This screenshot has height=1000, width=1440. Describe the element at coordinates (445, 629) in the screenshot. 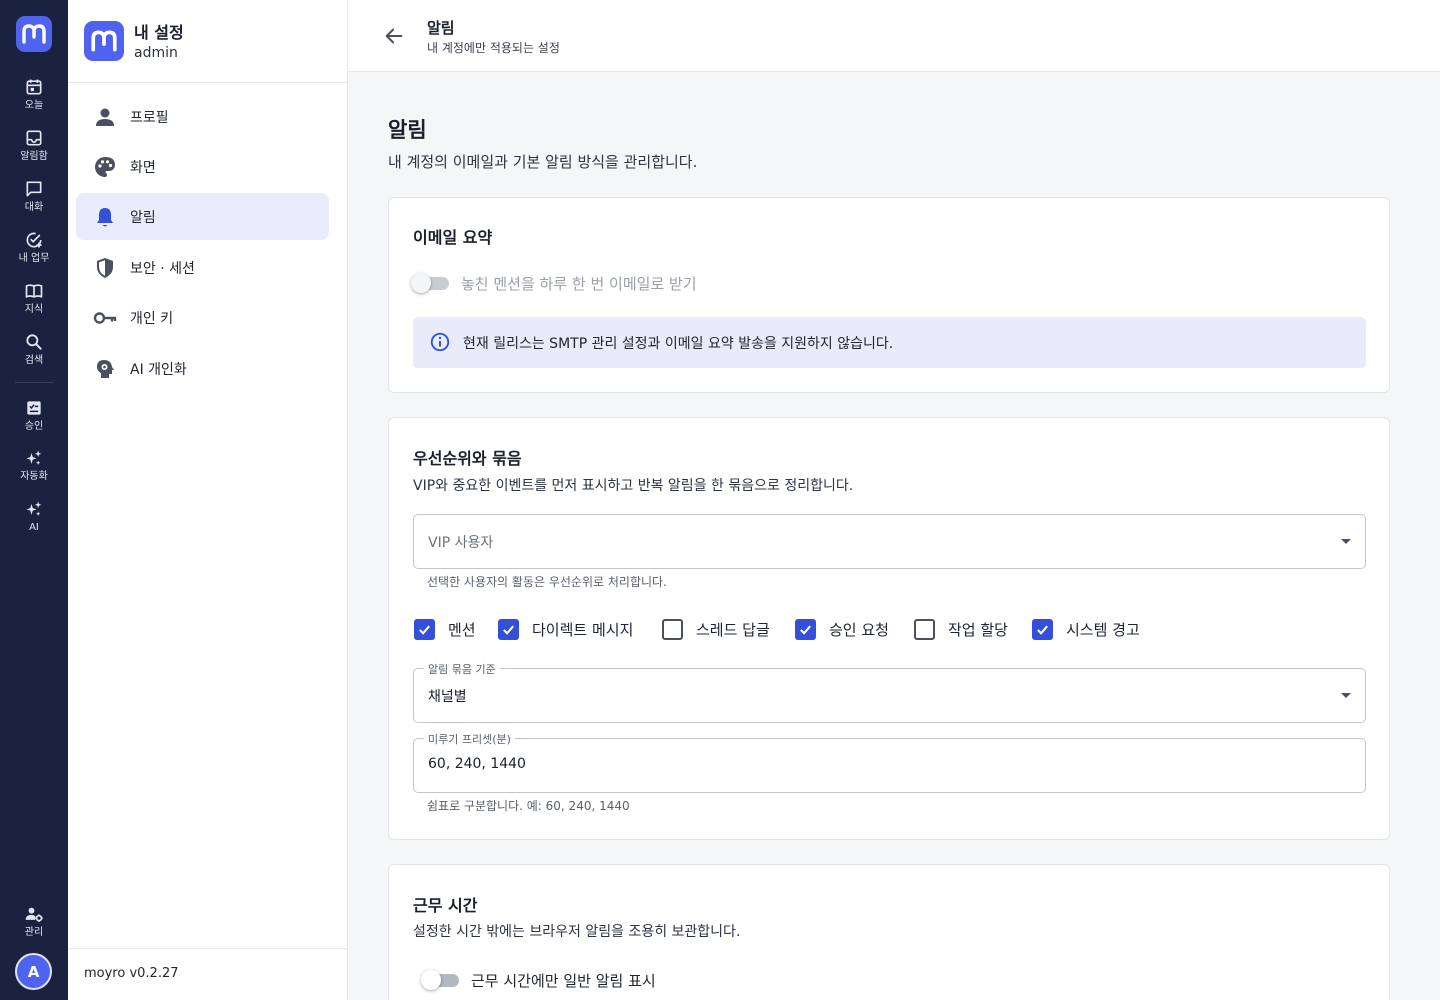

I see `checkbox-mention: 멘션` at that location.